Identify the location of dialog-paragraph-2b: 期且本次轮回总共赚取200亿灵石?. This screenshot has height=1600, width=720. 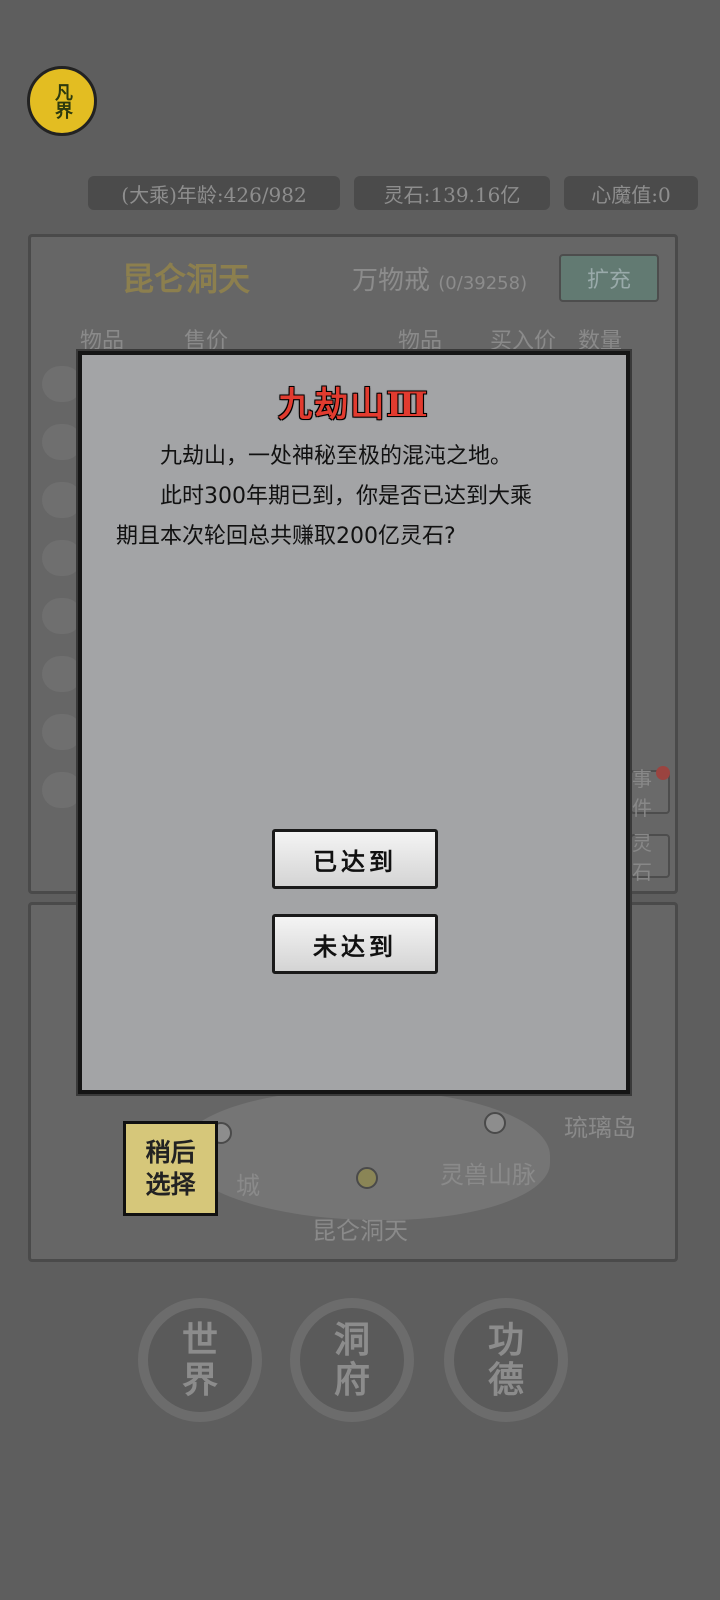
(286, 536).